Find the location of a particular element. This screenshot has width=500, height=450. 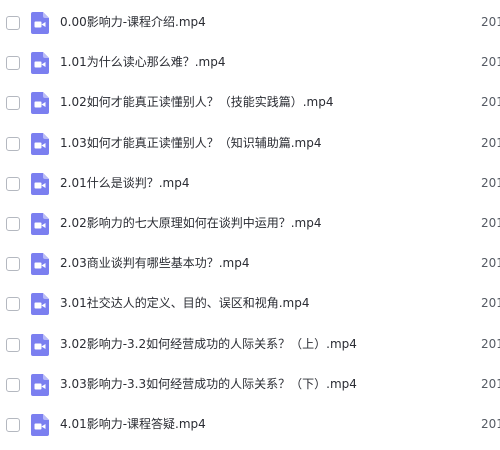

file-name: 2.02影响力的七大原理如何在谈判中运用？.mp4 is located at coordinates (190, 223).